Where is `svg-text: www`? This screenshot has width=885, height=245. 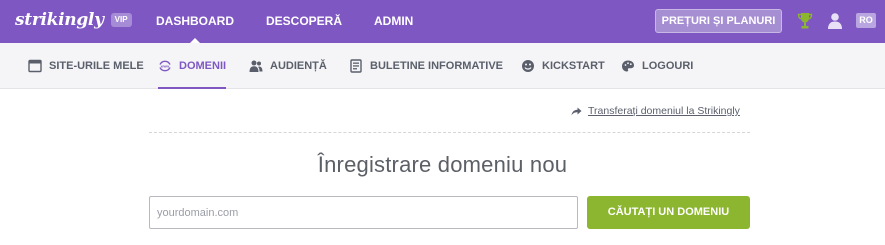
svg-text: www is located at coordinates (165, 66).